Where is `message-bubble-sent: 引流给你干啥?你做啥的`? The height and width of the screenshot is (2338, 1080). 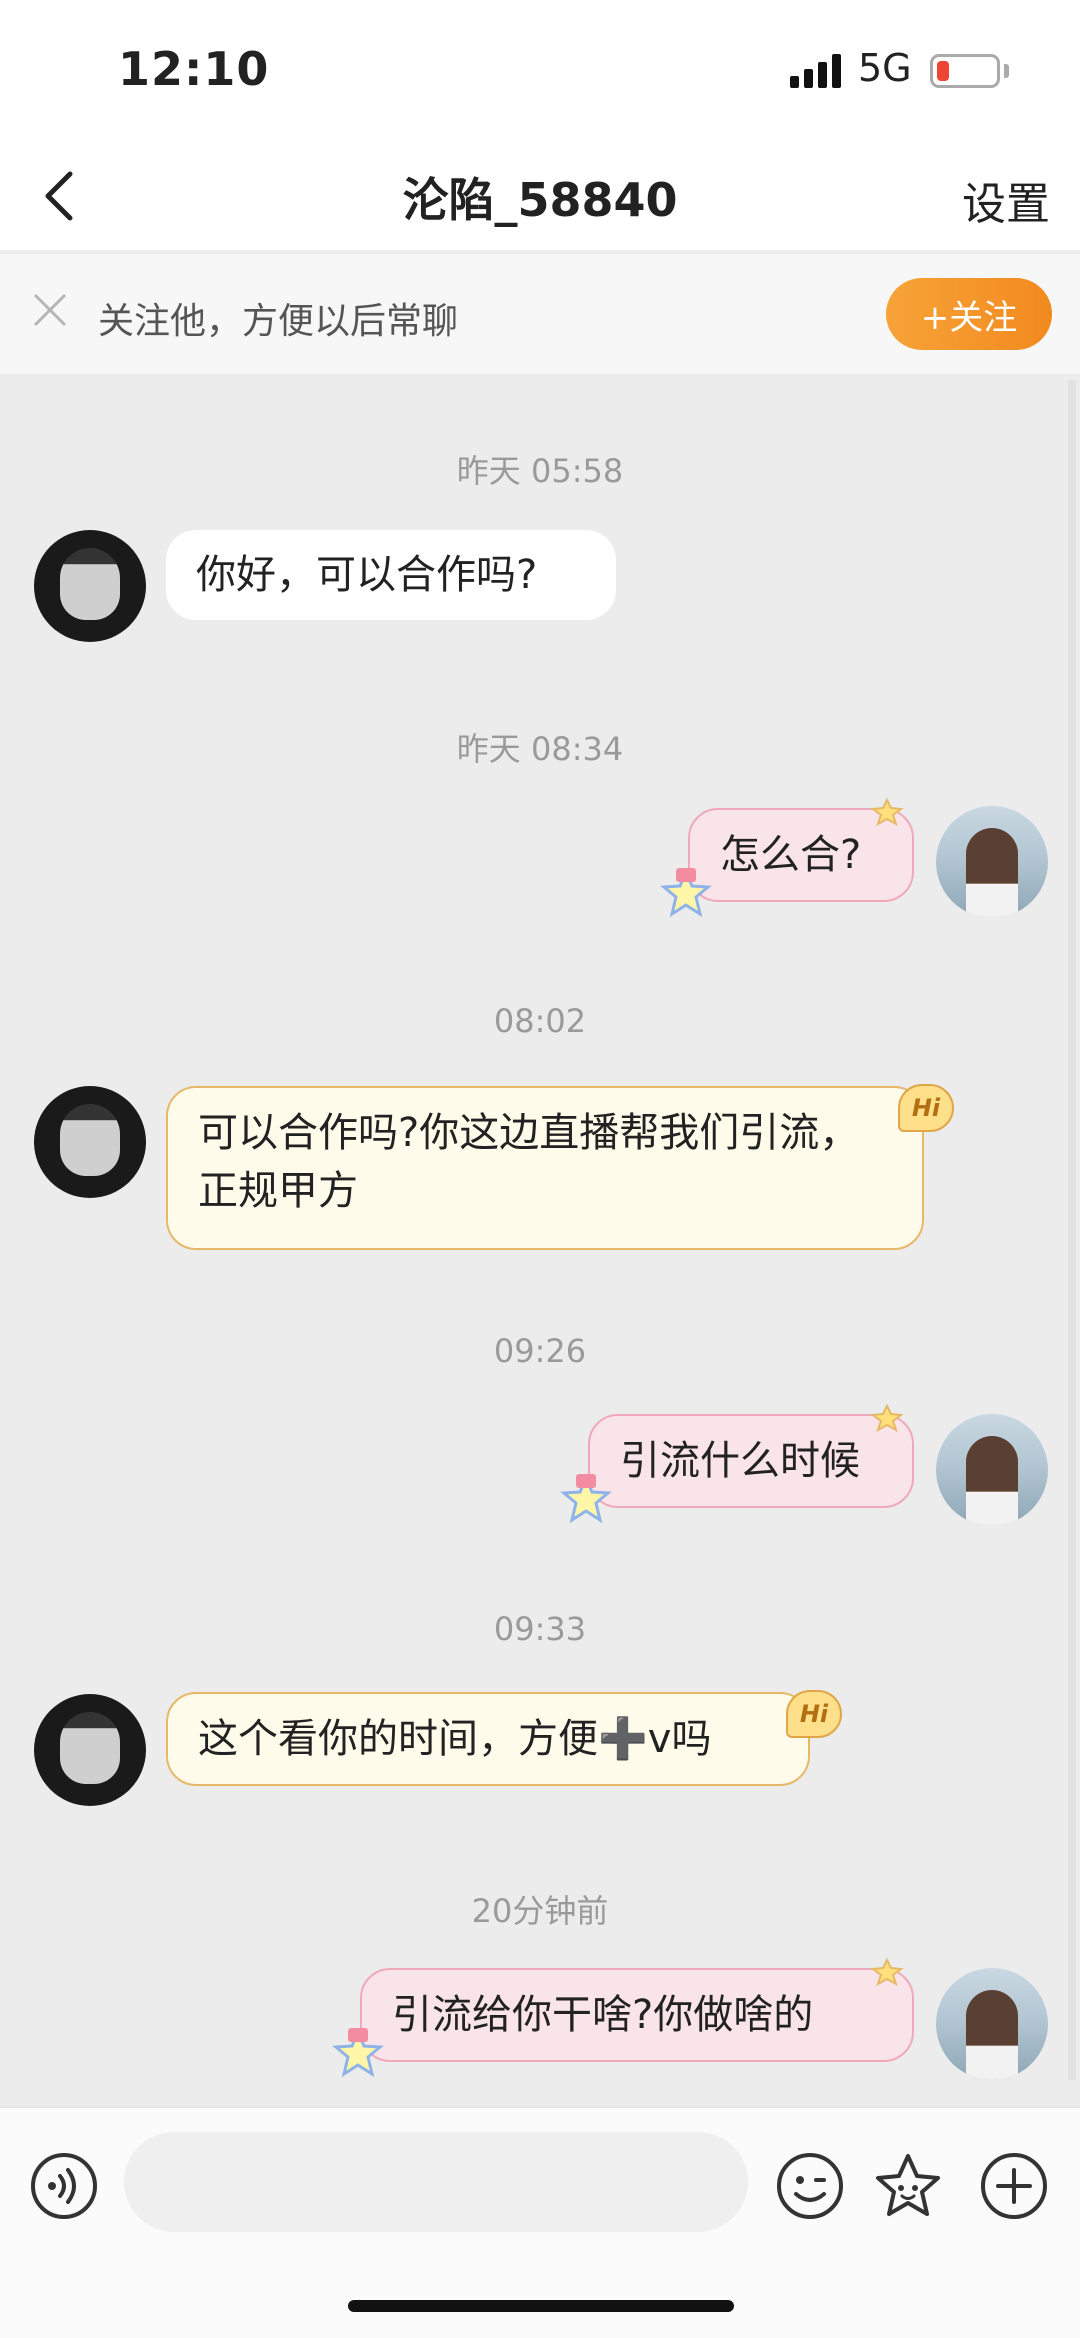 message-bubble-sent: 引流给你干啥?你做啥的 is located at coordinates (637, 2015).